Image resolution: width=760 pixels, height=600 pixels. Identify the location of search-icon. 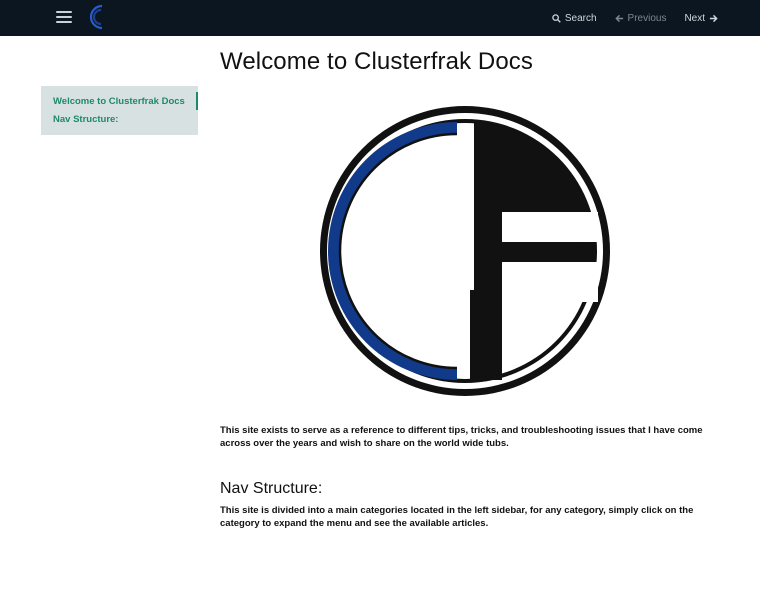
(556, 18).